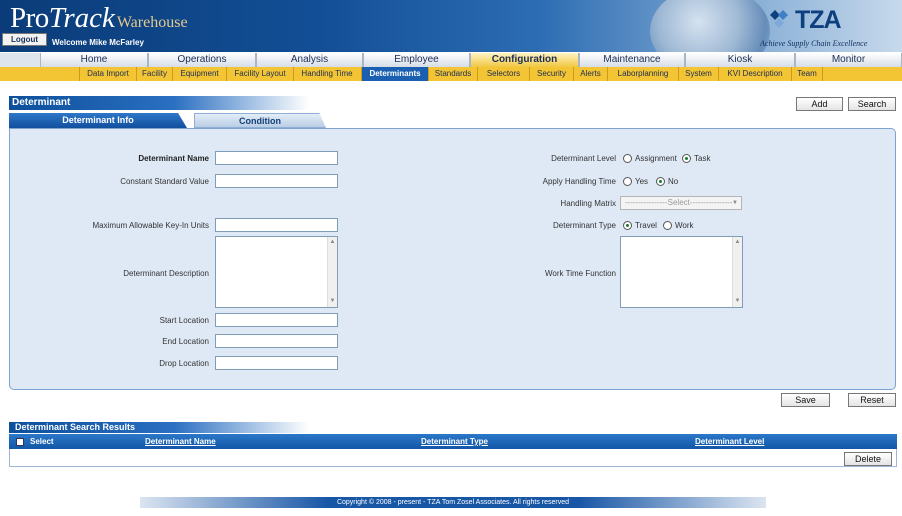  I want to click on subnav-determinants: Determinants, so click(394, 74).